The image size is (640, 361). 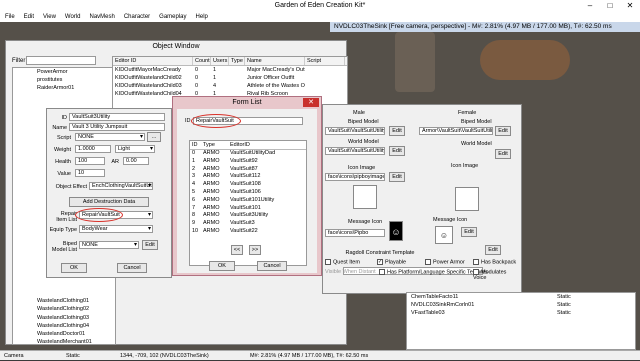 What do you see at coordinates (64, 88) in the screenshot?
I see `tree-item: RaiderArmor01` at bounding box center [64, 88].